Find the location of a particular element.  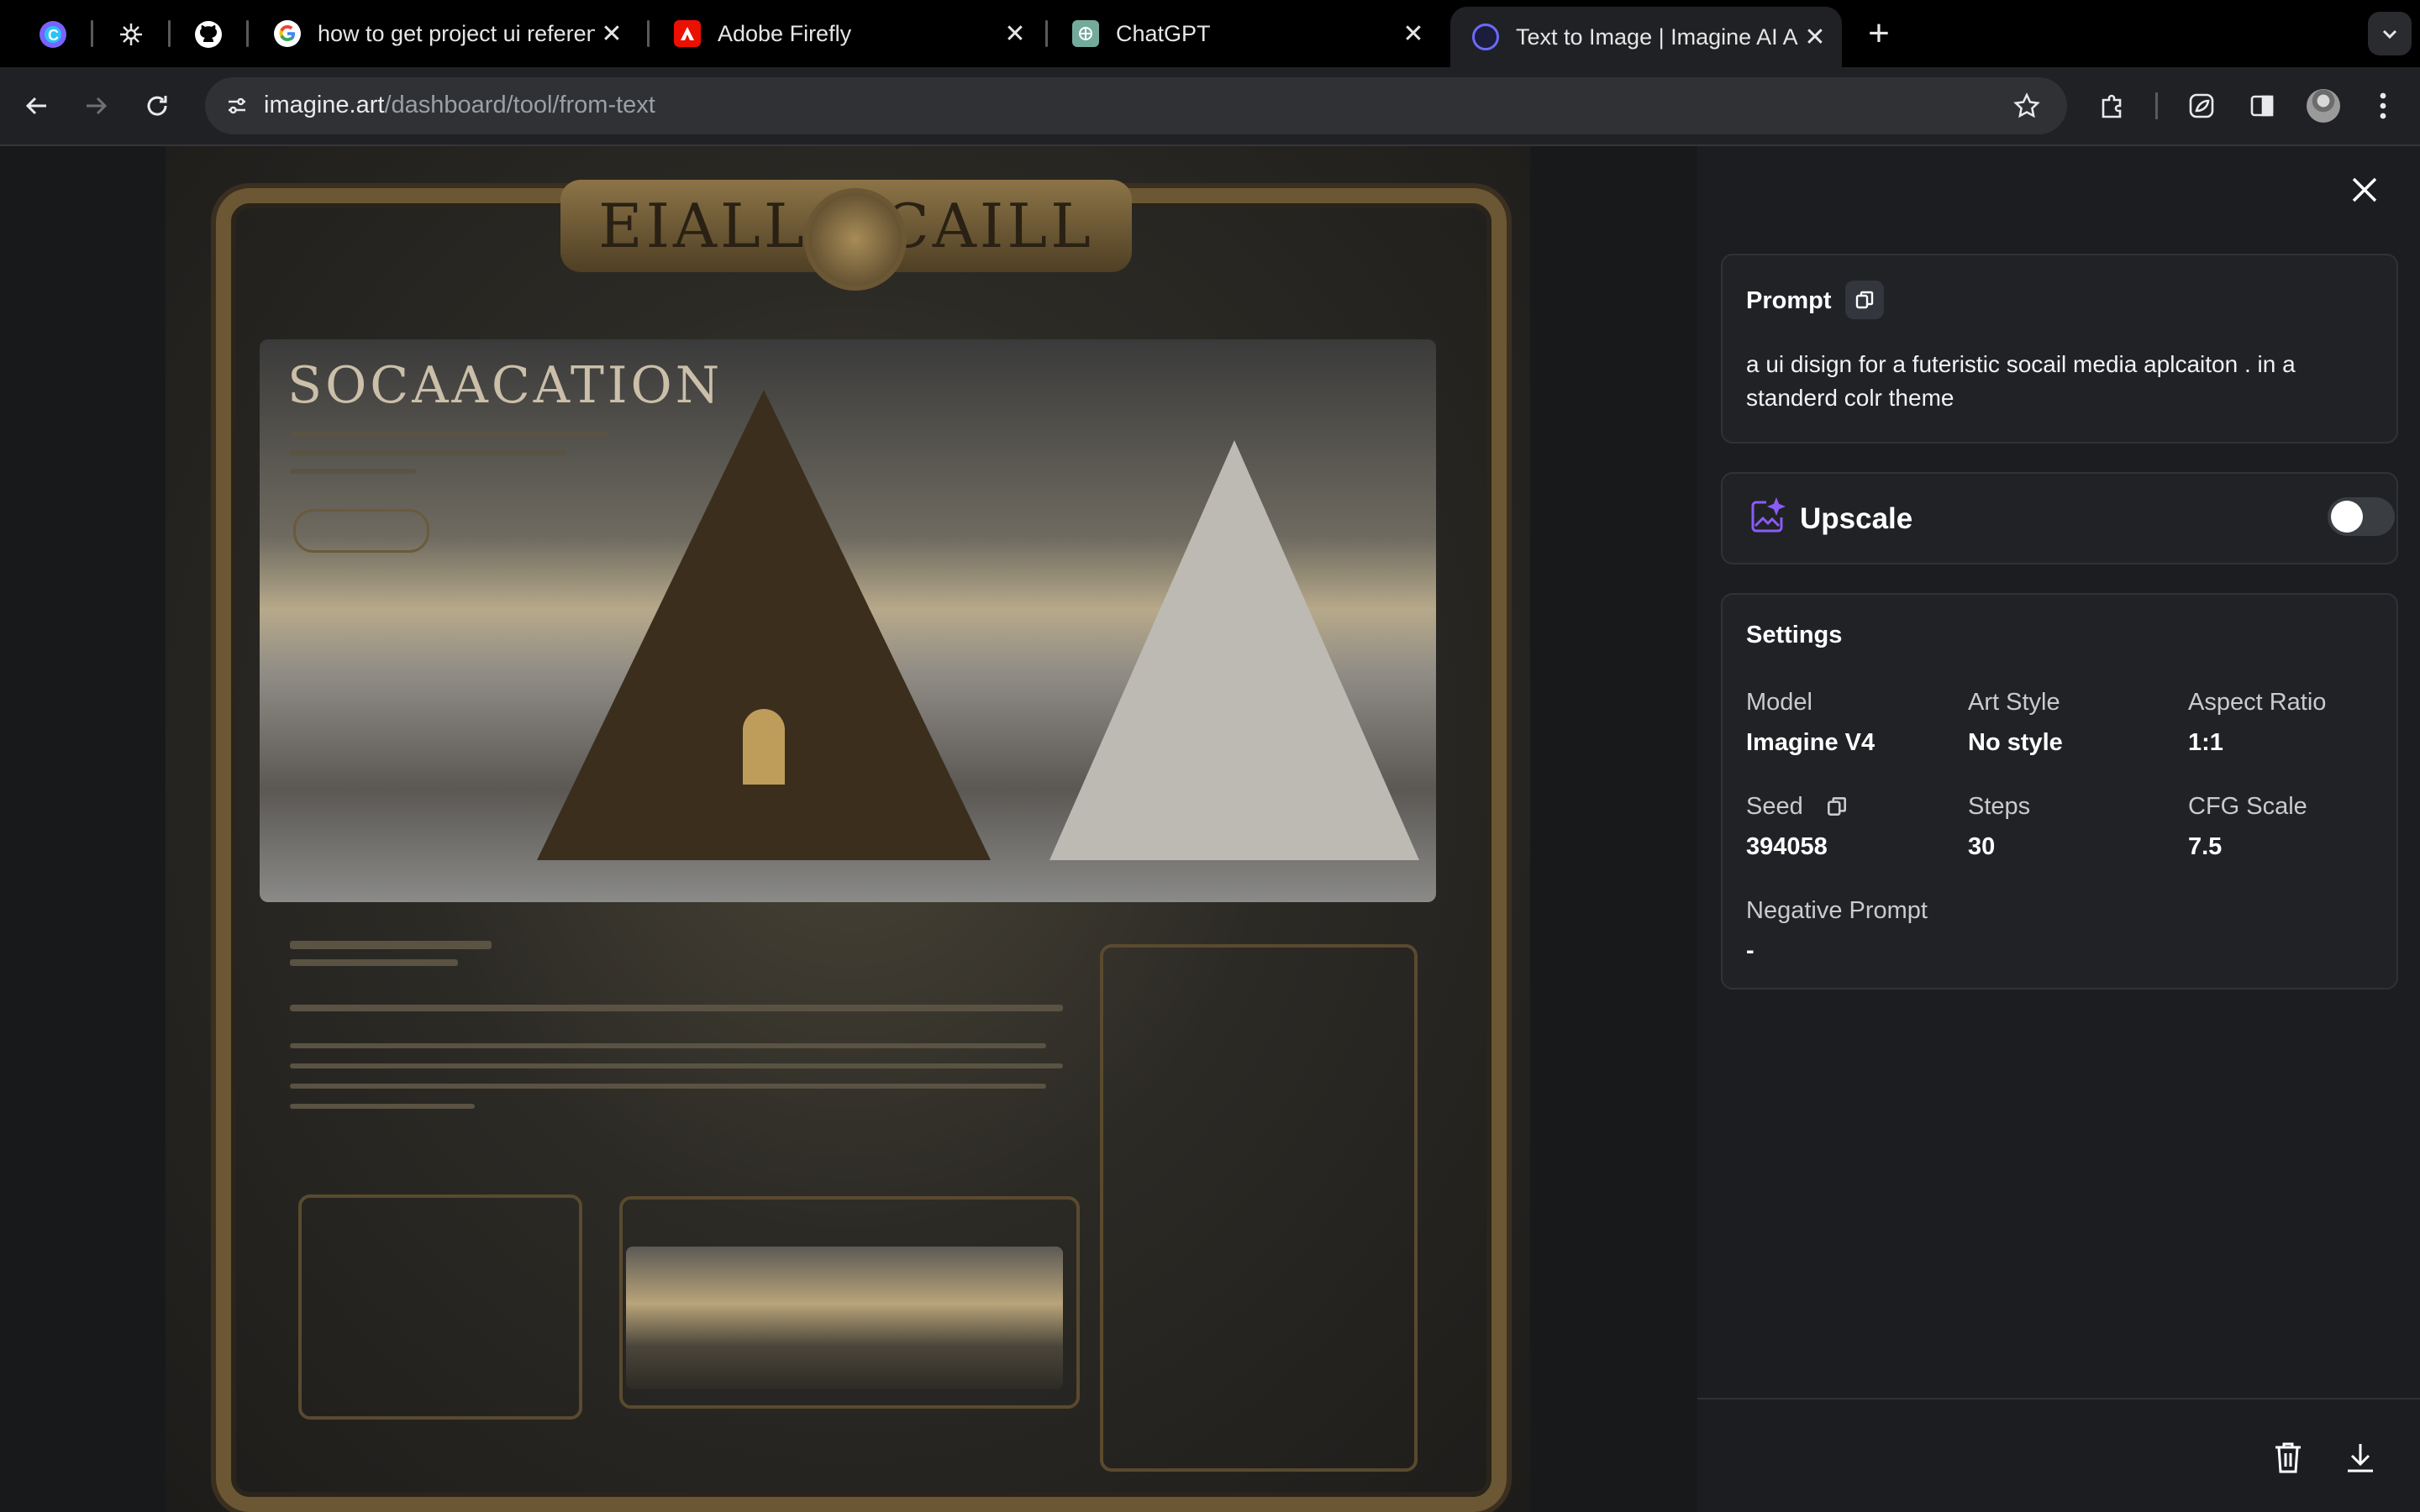

svg-text: C is located at coordinates (53, 35).